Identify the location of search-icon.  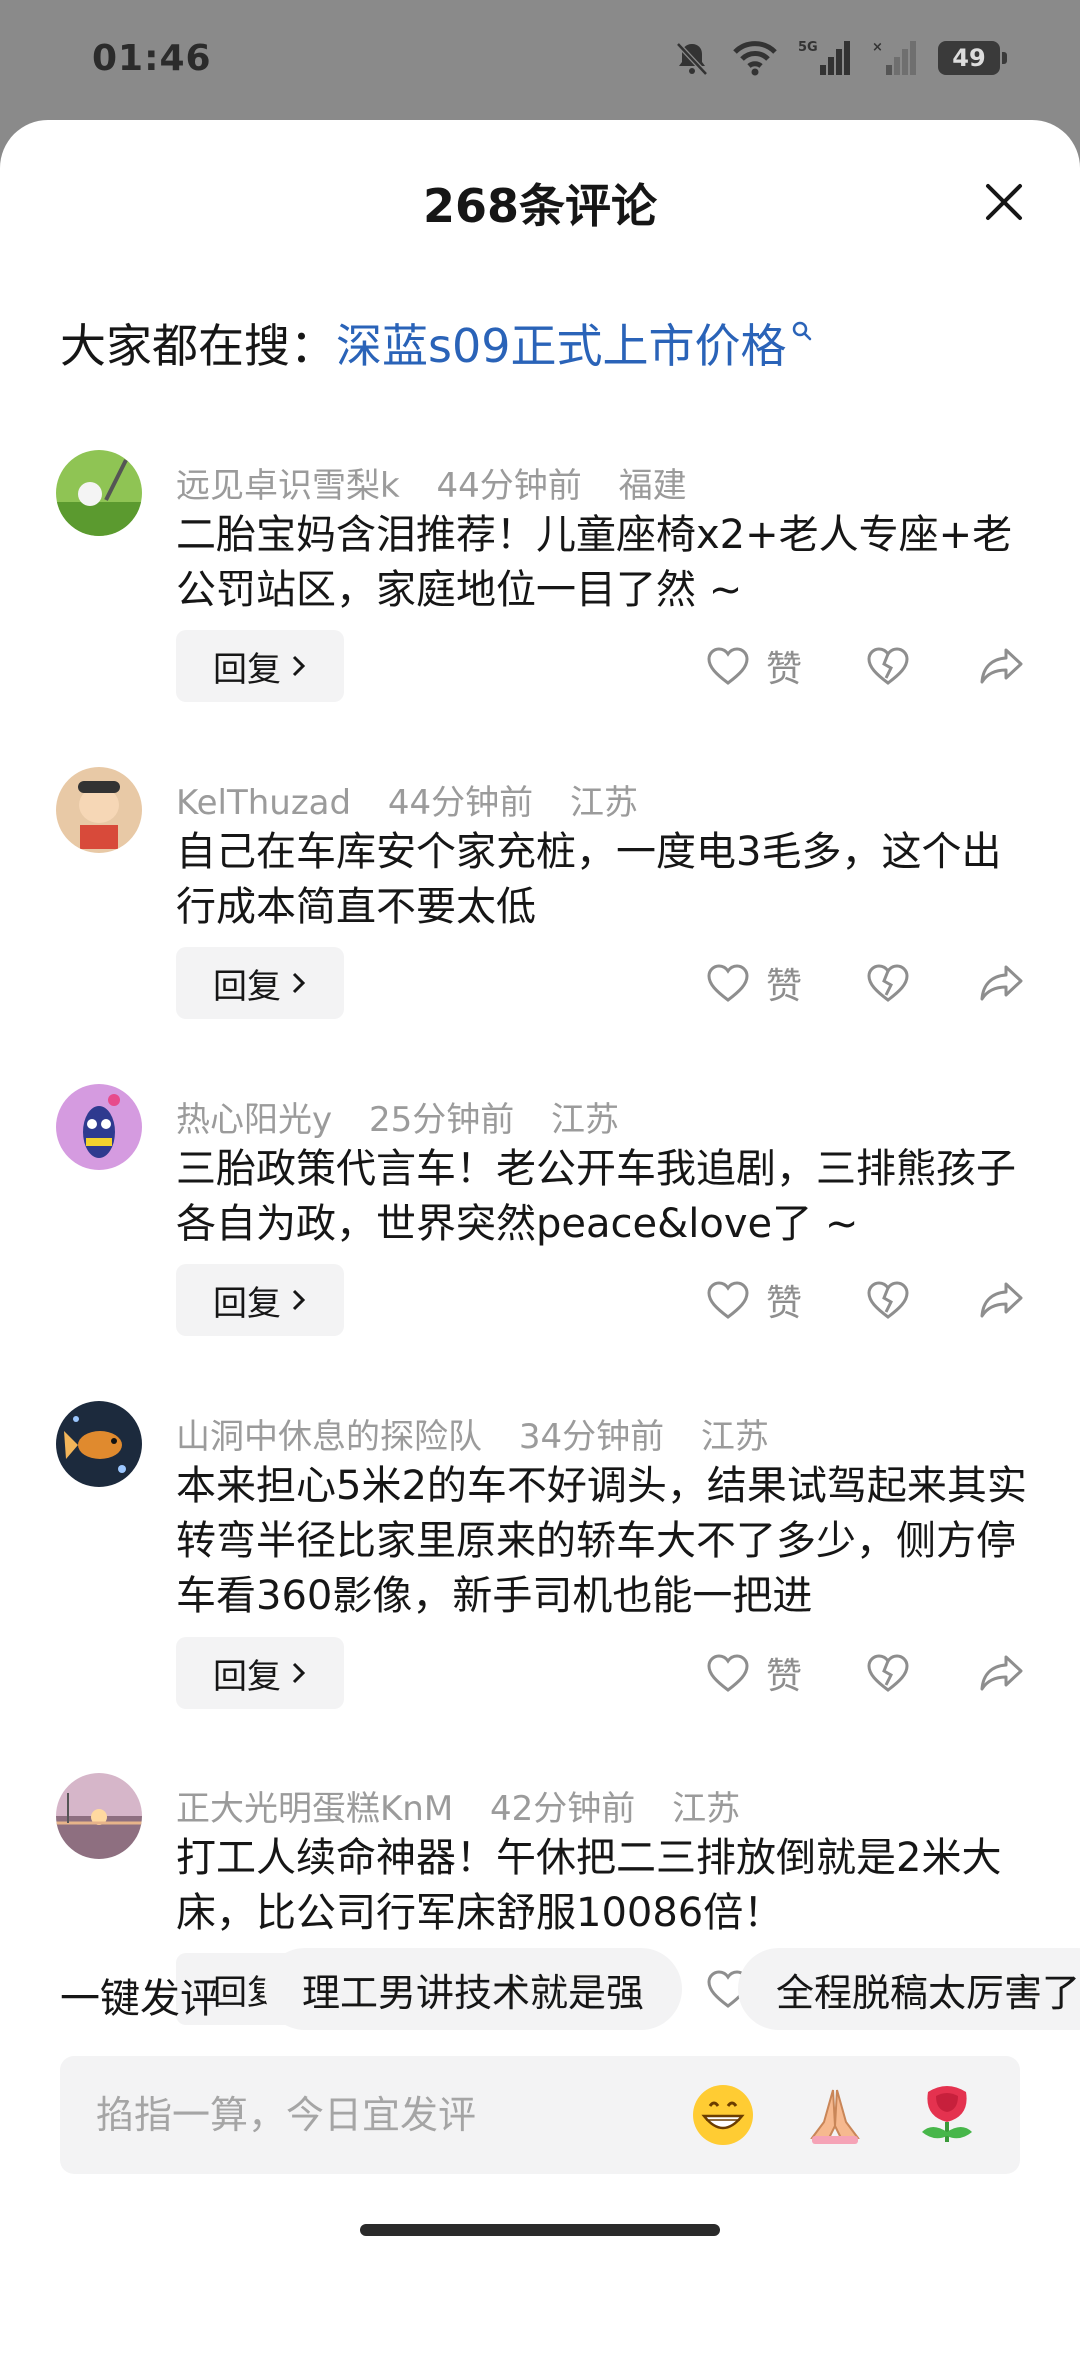
(802, 331).